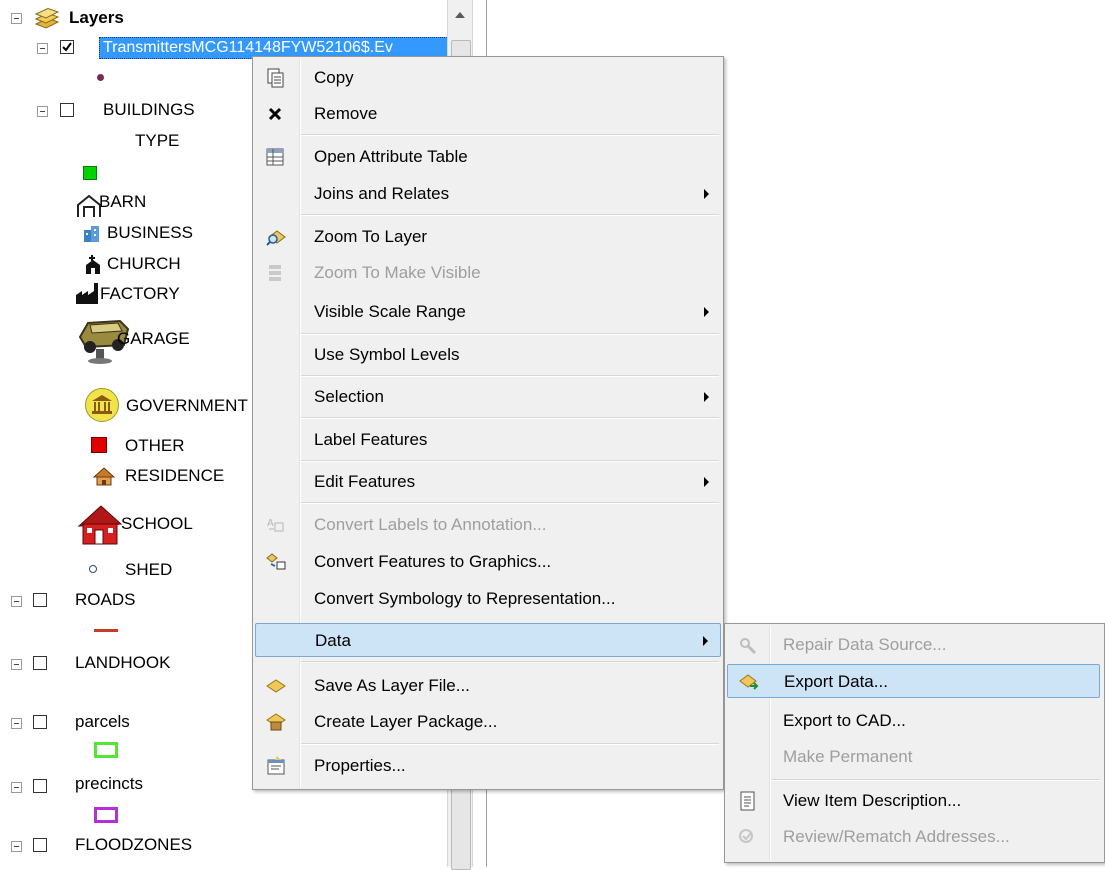 The width and height of the screenshot is (1105, 870). Describe the element at coordinates (150, 232) in the screenshot. I see `class-label-business: BUSINESS` at that location.